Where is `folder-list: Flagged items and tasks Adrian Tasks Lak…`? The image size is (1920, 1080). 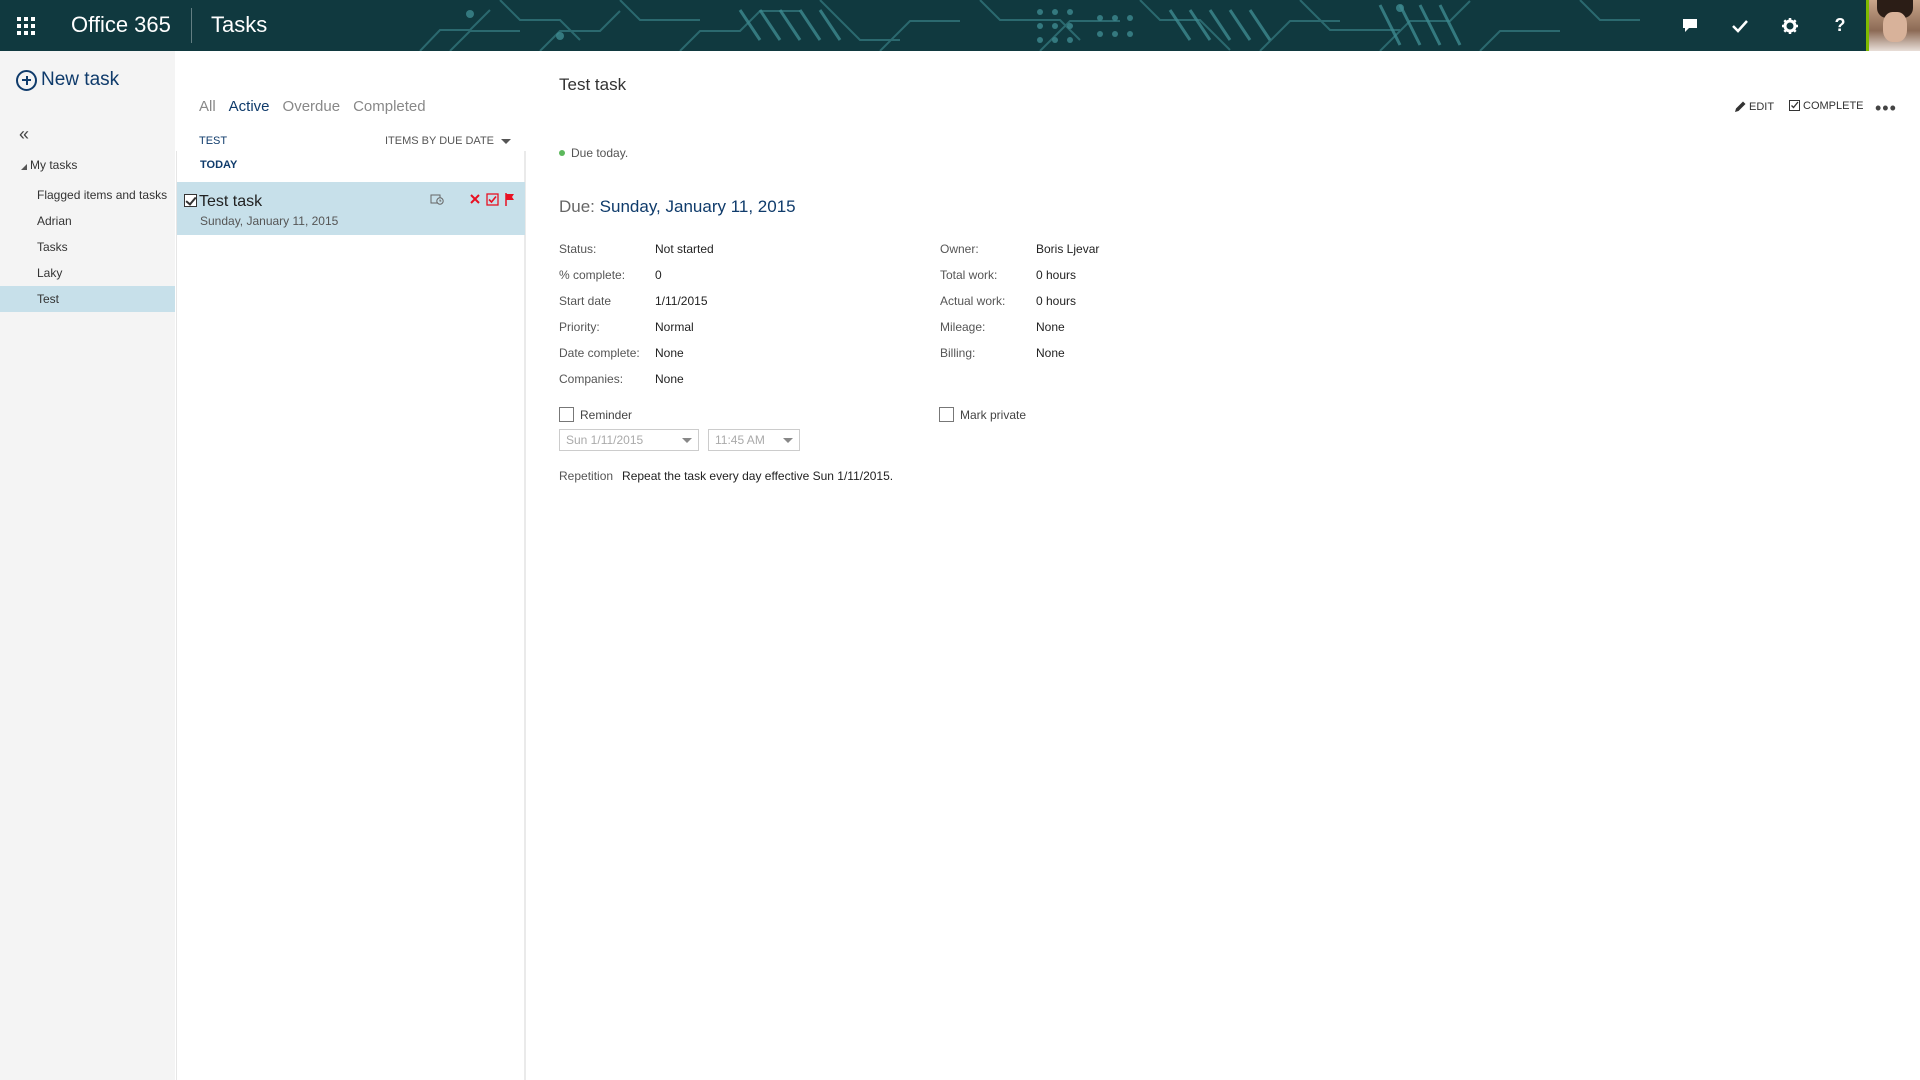
folder-list: Flagged items and tasks Adrian Tasks Lak… is located at coordinates (87, 247).